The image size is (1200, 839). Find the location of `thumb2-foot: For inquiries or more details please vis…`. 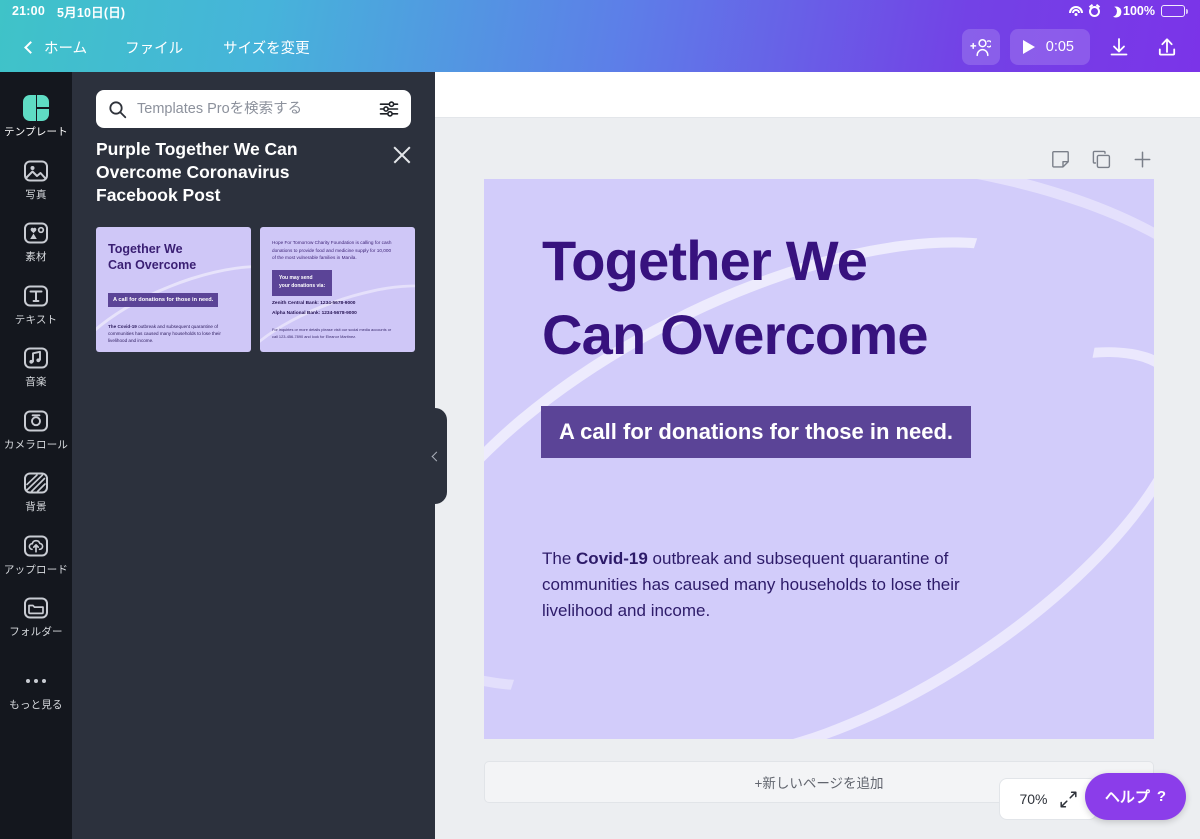

thumb2-foot: For inquiries or more details please vis… is located at coordinates (332, 333).